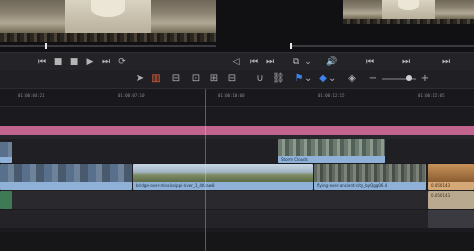 The height and width of the screenshot is (251, 474). What do you see at coordinates (223, 177) in the screenshot?
I see `timeline-clip-bridge: bridge-over-mississippi-river_1_4Kraw8` at bounding box center [223, 177].